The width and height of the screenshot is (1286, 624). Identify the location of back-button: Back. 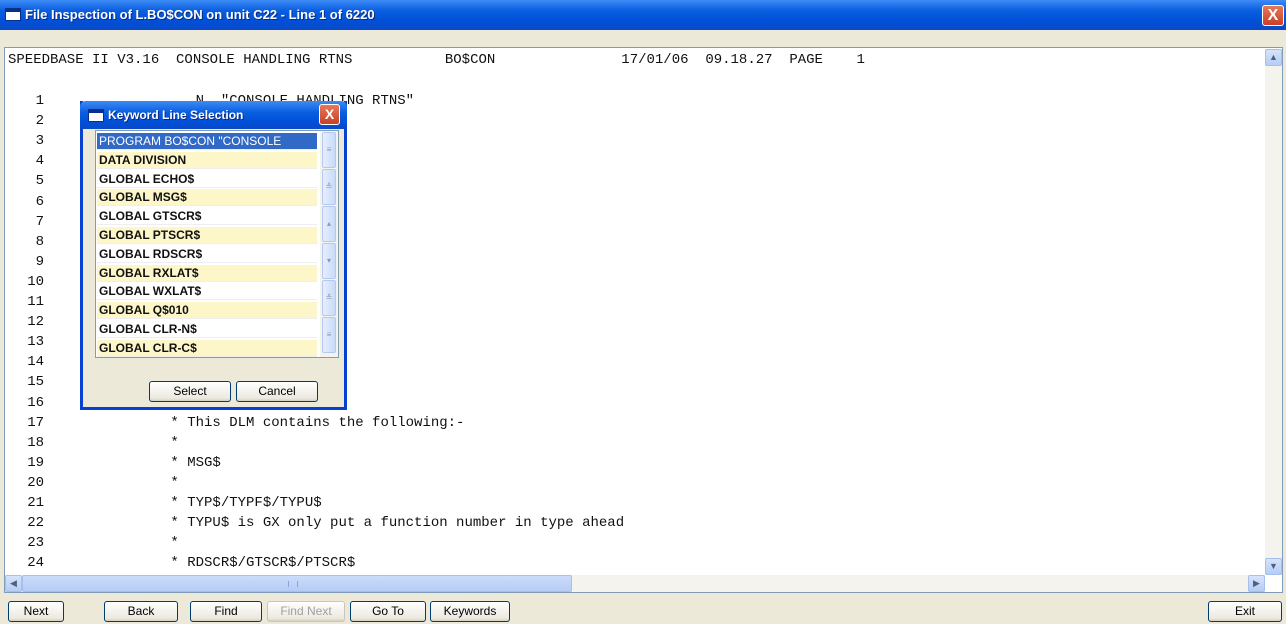
(141, 611).